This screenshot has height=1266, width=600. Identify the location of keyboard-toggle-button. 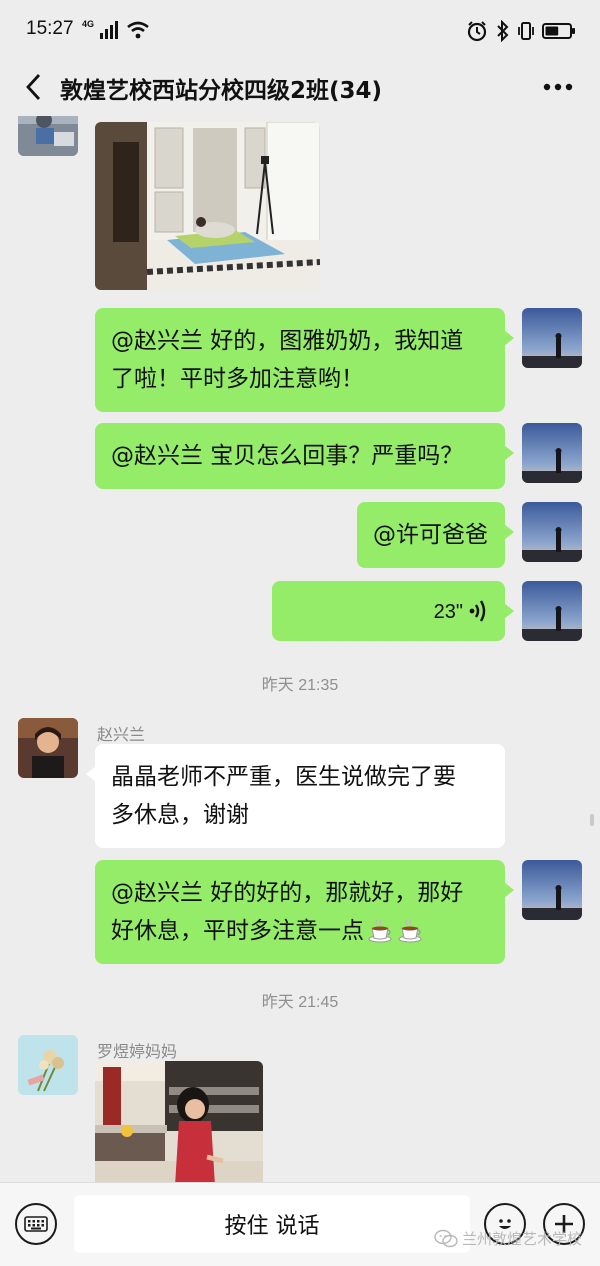
(36, 1224).